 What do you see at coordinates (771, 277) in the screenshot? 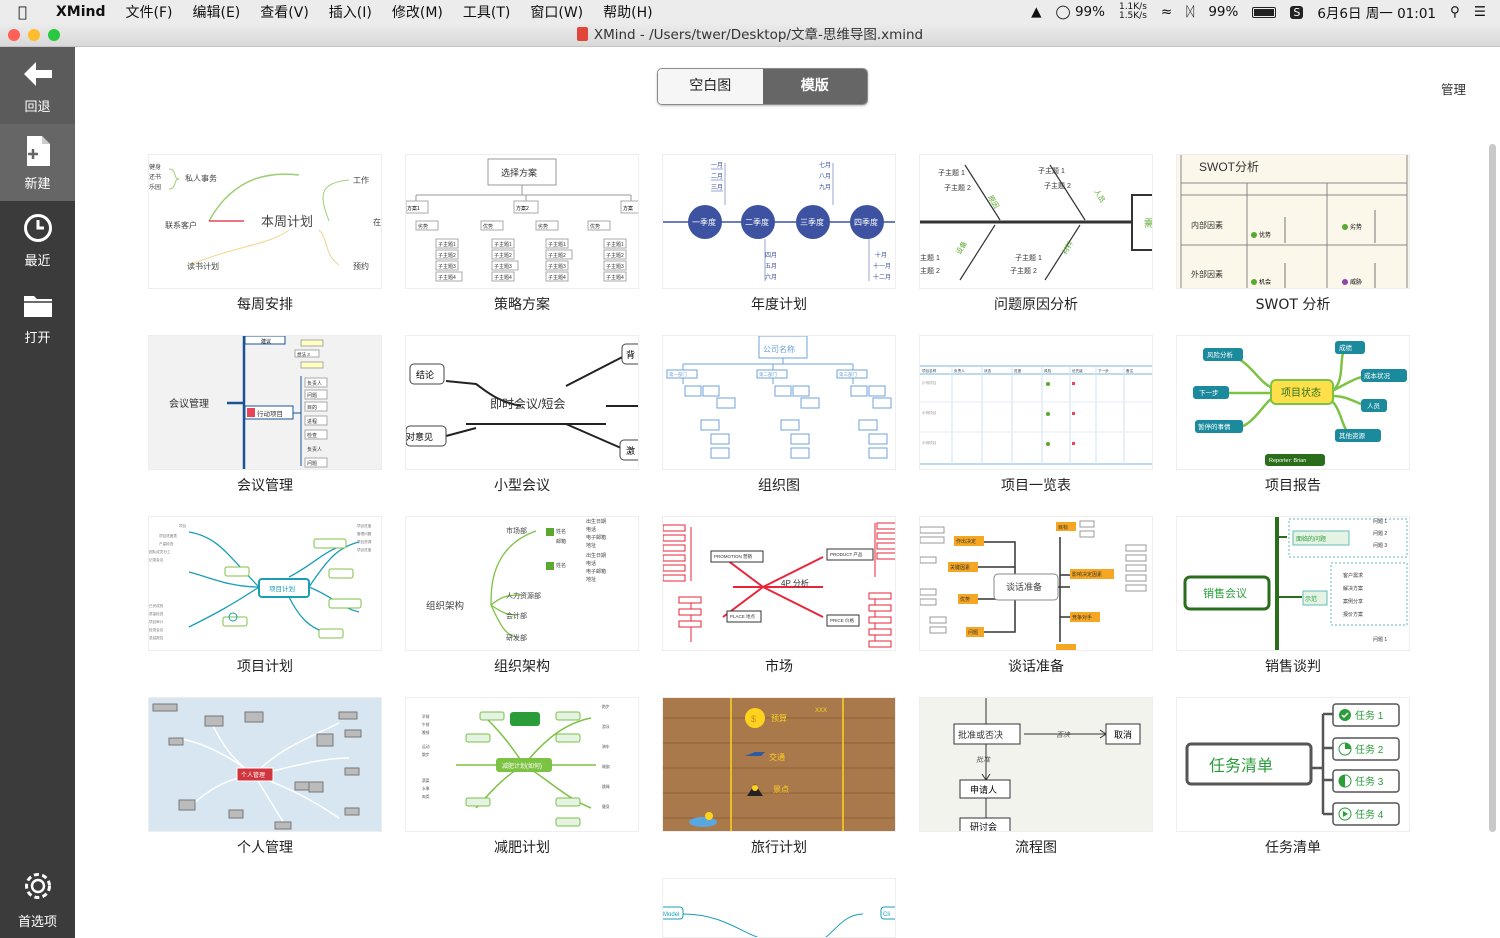
I see `svg-text: 六月` at bounding box center [771, 277].